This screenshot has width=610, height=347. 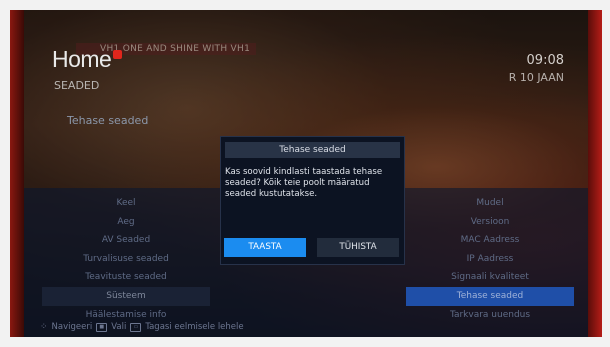 I want to click on menu-item-teavituste-seaded: Teavituste seaded, so click(x=126, y=277).